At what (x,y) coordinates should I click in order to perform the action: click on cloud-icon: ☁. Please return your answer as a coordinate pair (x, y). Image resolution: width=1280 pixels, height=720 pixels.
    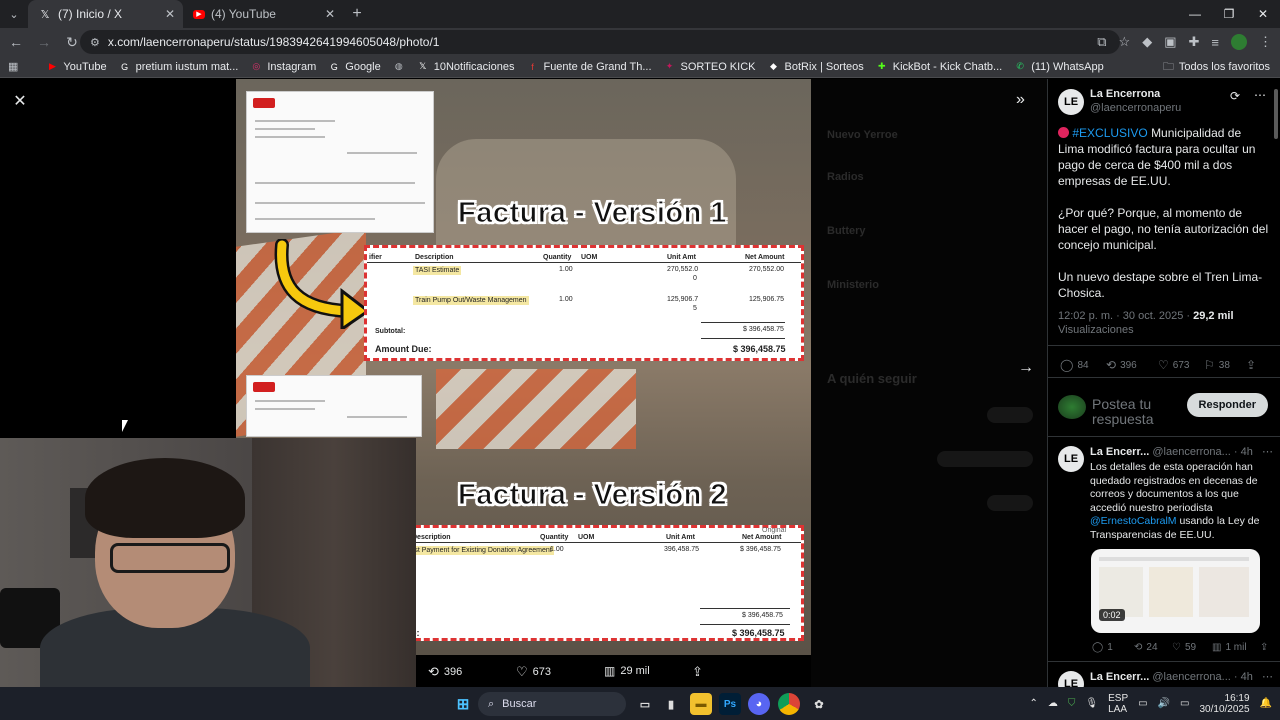
    Looking at the image, I should click on (1053, 703).